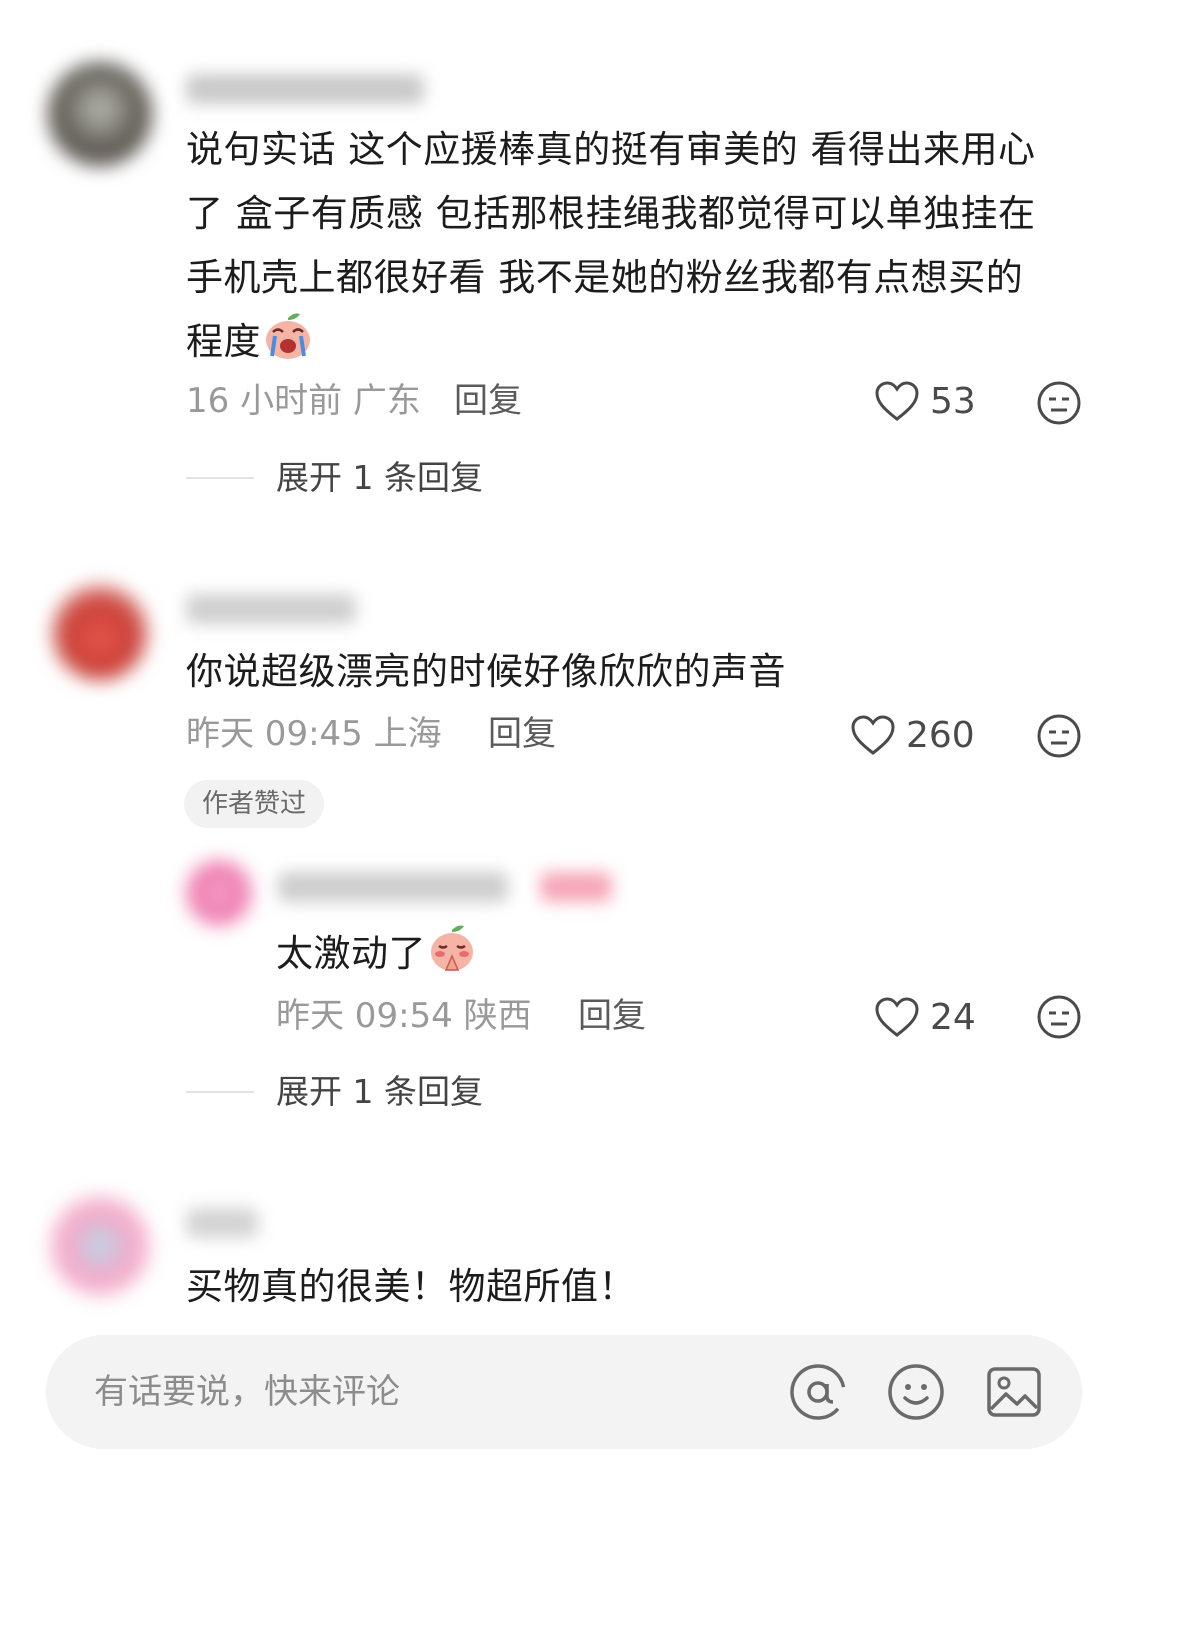 This screenshot has height=1639, width=1179. What do you see at coordinates (486, 671) in the screenshot?
I see `comment-text: 你说超级漂亮的时候好像欣欣的声音` at bounding box center [486, 671].